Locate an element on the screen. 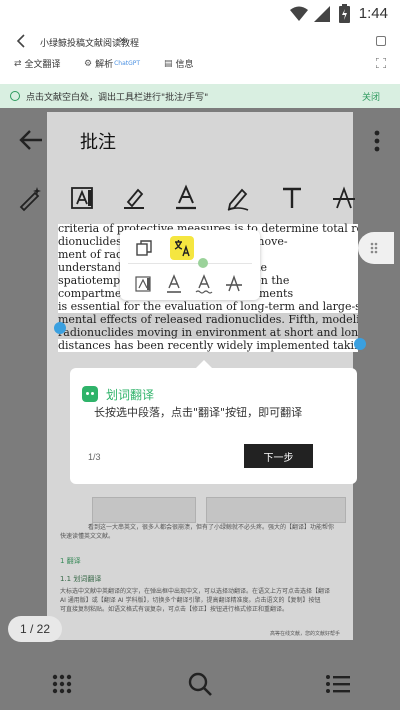  hint-banner: 点击文献空白处，调出工具栏进行"批注/手写" 关闭 is located at coordinates (200, 96).